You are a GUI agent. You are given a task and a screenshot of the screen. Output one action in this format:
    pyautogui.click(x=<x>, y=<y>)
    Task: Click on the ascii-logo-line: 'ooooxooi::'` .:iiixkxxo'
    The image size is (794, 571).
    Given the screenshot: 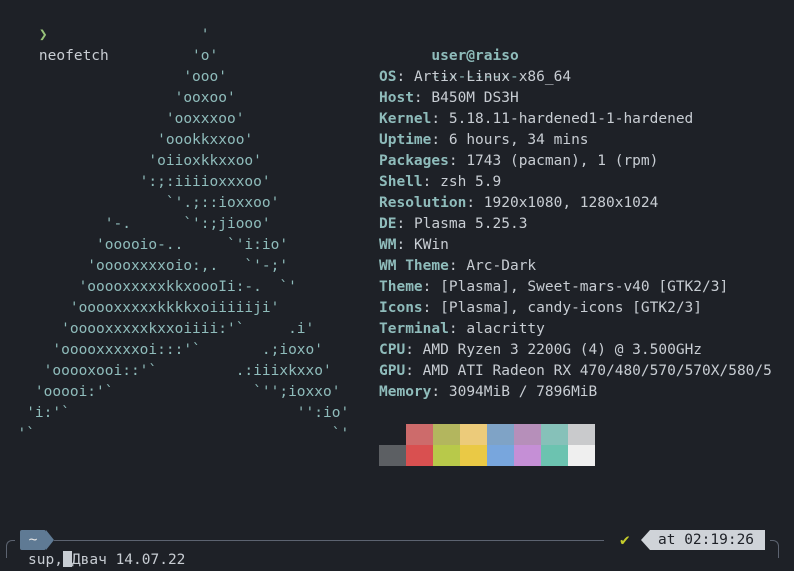 What is the action you would take?
    pyautogui.click(x=166, y=371)
    